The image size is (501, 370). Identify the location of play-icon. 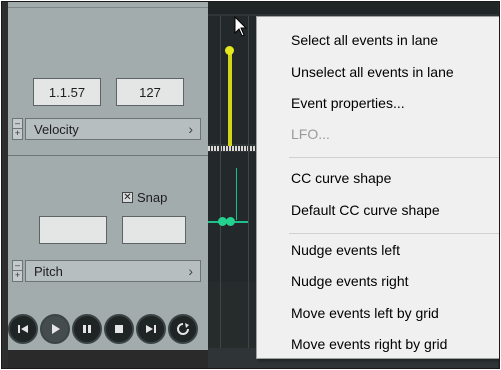
(56, 329).